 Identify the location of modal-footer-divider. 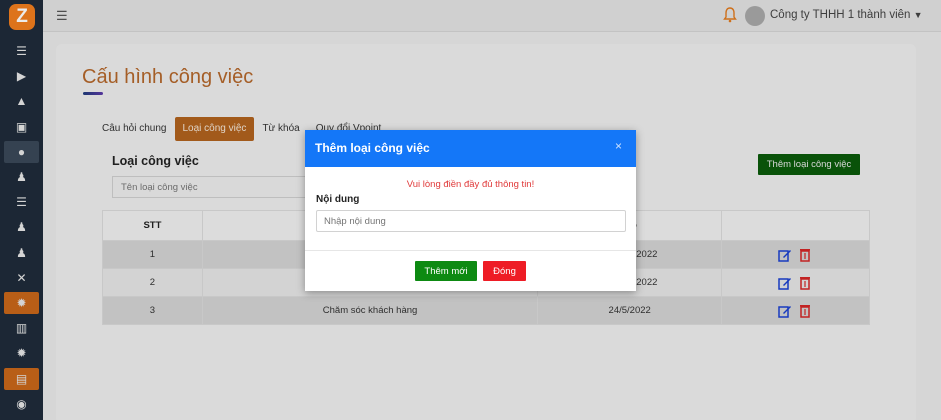
(470, 250).